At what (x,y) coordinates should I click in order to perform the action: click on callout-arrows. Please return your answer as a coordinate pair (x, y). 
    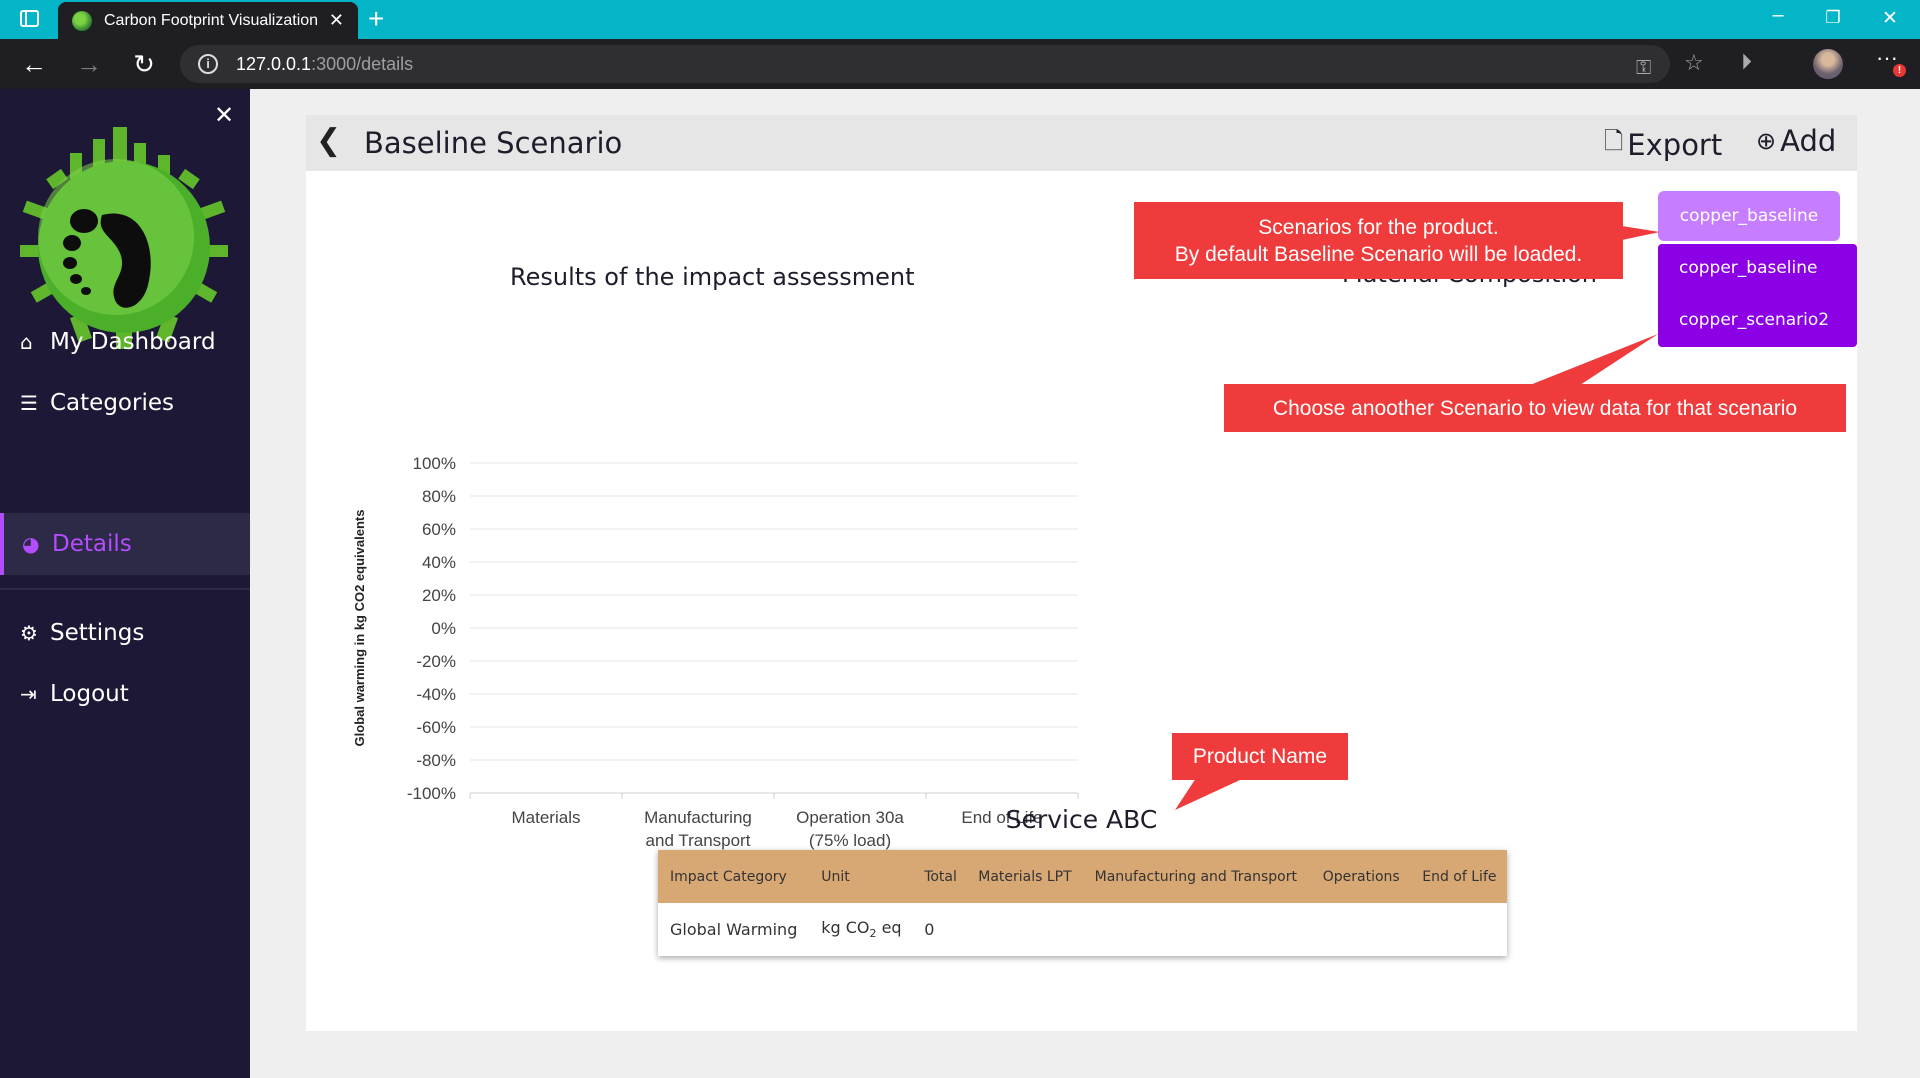
    Looking at the image, I should click on (1417, 518).